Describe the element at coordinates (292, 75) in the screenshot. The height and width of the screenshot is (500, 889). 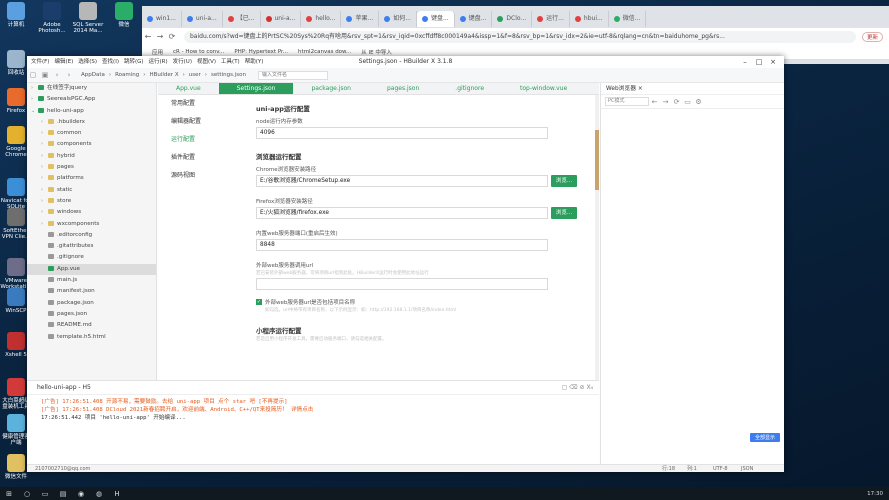
I see `file-search-input` at that location.